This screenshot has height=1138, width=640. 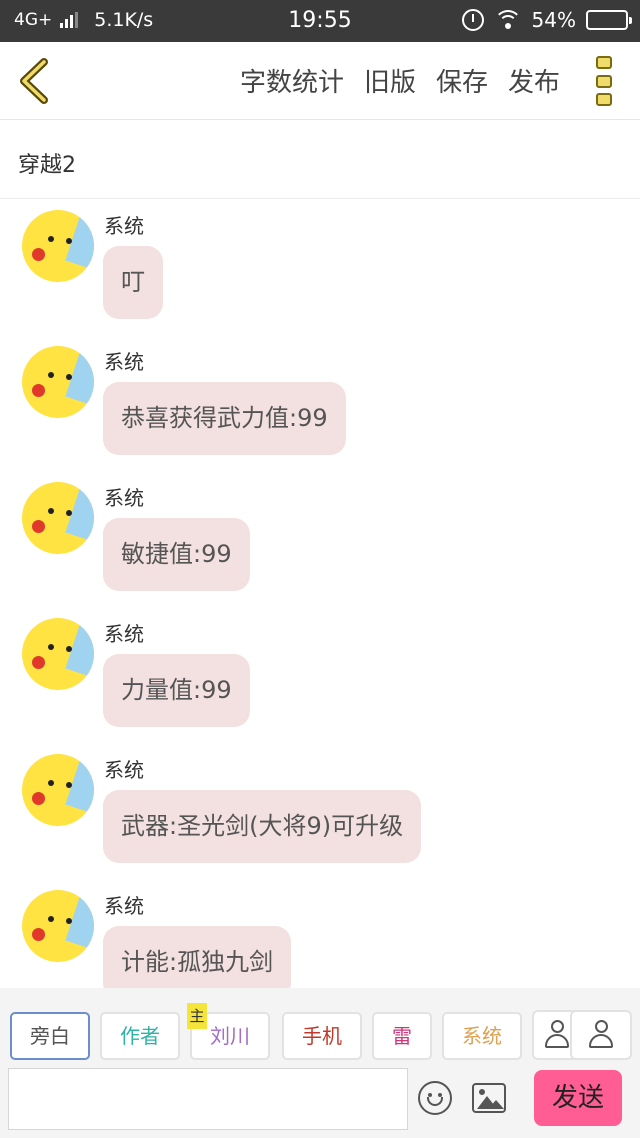 What do you see at coordinates (462, 80) in the screenshot?
I see `save-button: 保存` at bounding box center [462, 80].